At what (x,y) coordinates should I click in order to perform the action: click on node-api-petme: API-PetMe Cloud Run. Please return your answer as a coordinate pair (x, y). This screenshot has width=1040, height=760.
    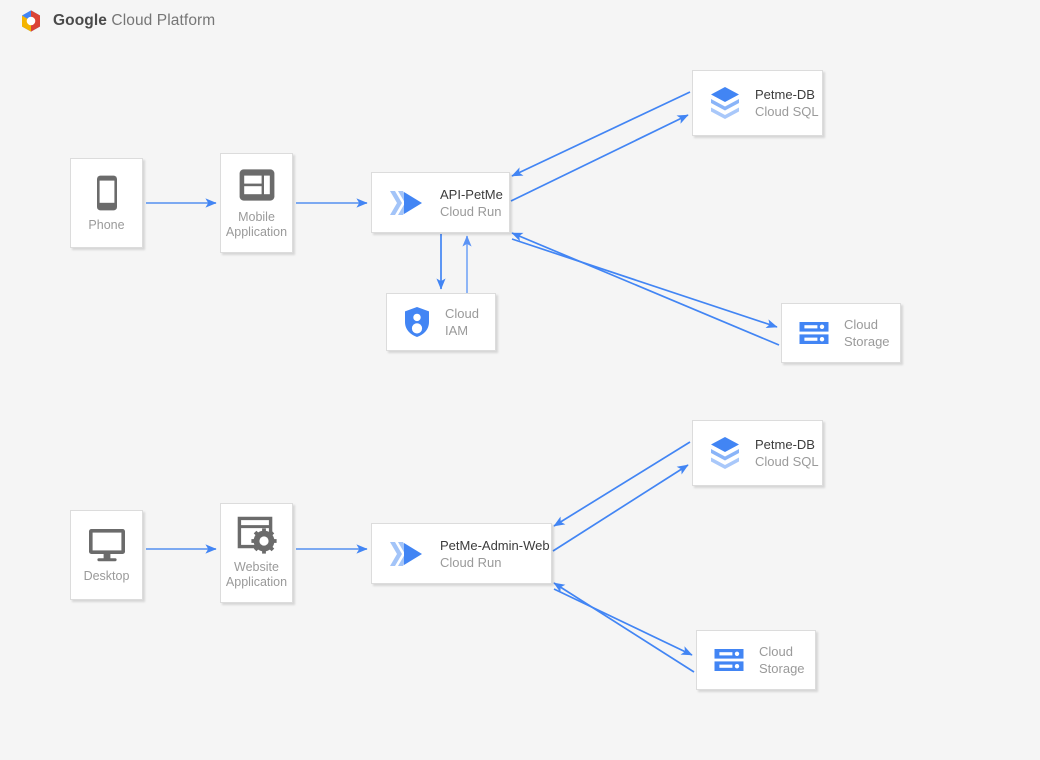
    Looking at the image, I should click on (440, 202).